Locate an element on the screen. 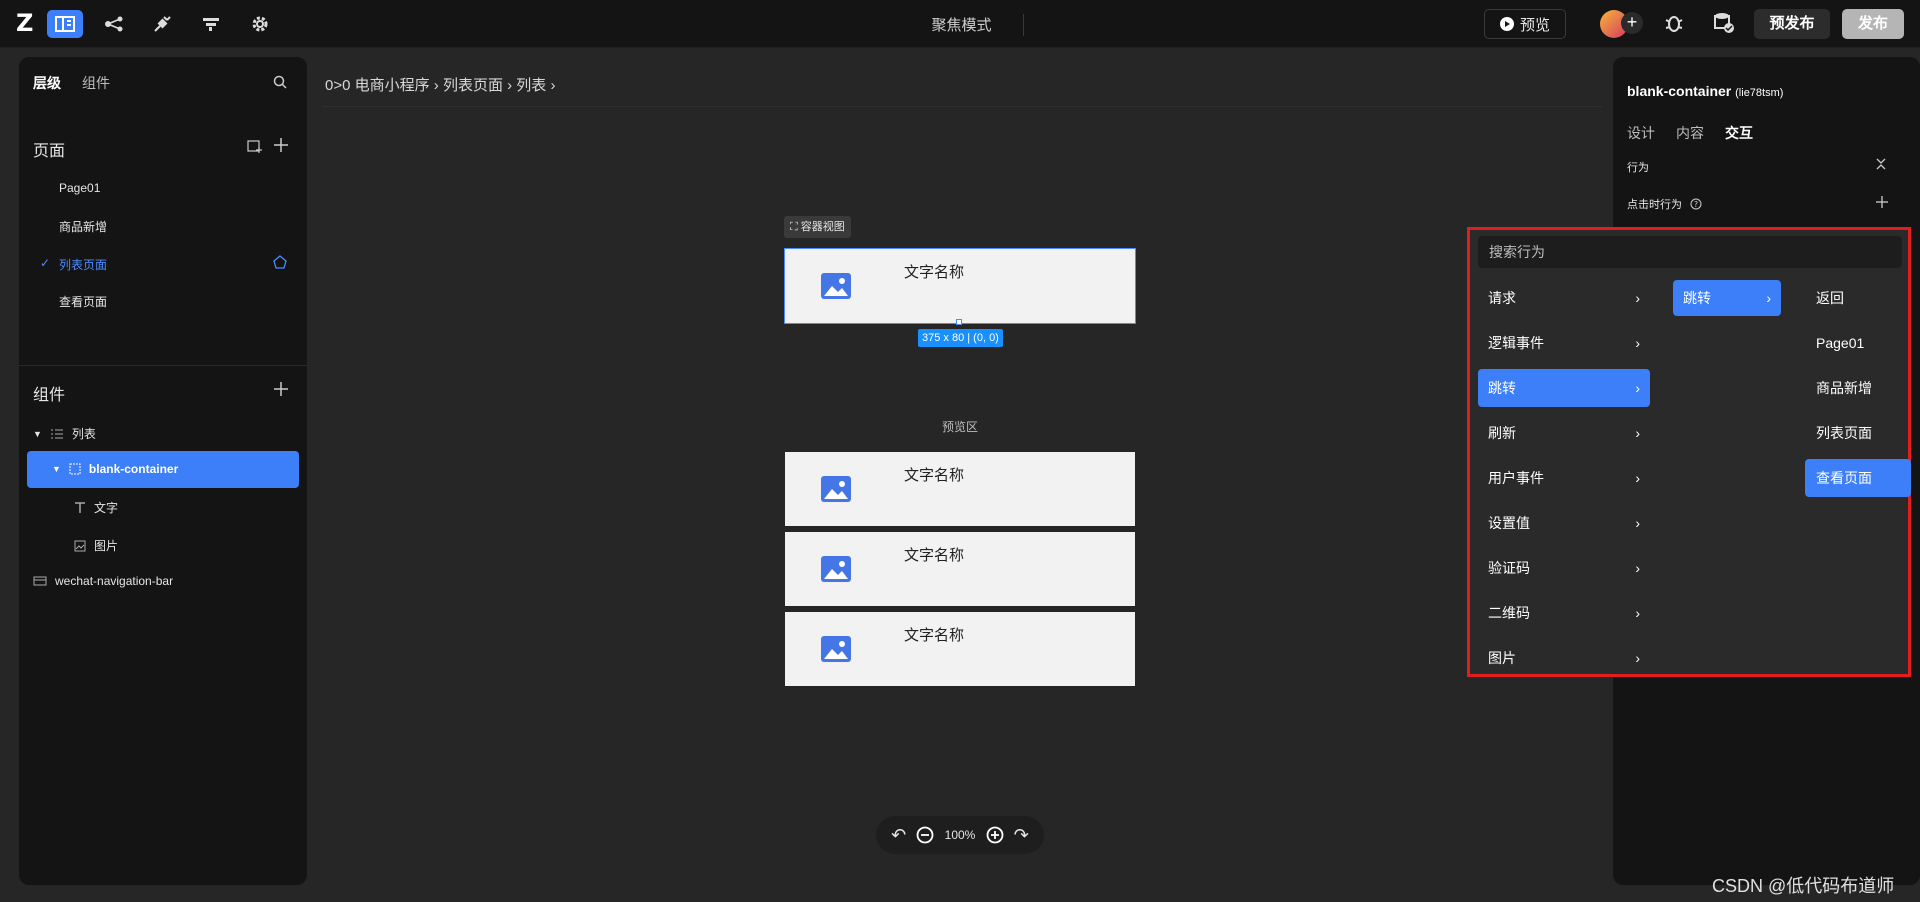 This screenshot has width=1920, height=902. add-component-button is located at coordinates (281, 391).